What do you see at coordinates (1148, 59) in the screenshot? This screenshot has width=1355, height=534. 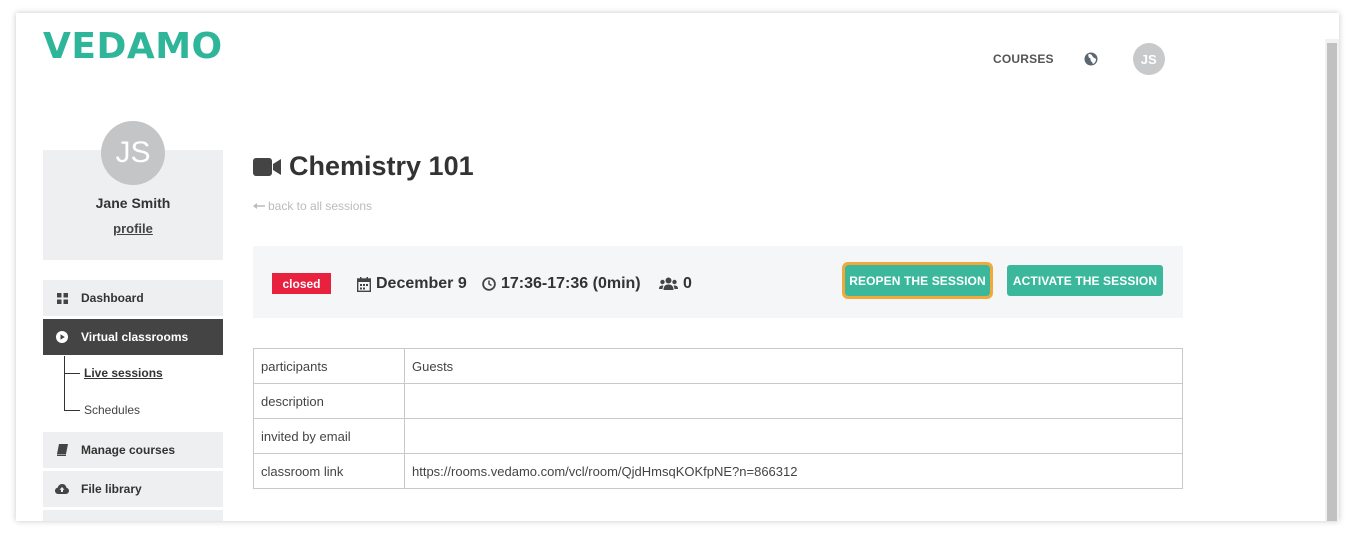 I see `user-avatar: JS` at bounding box center [1148, 59].